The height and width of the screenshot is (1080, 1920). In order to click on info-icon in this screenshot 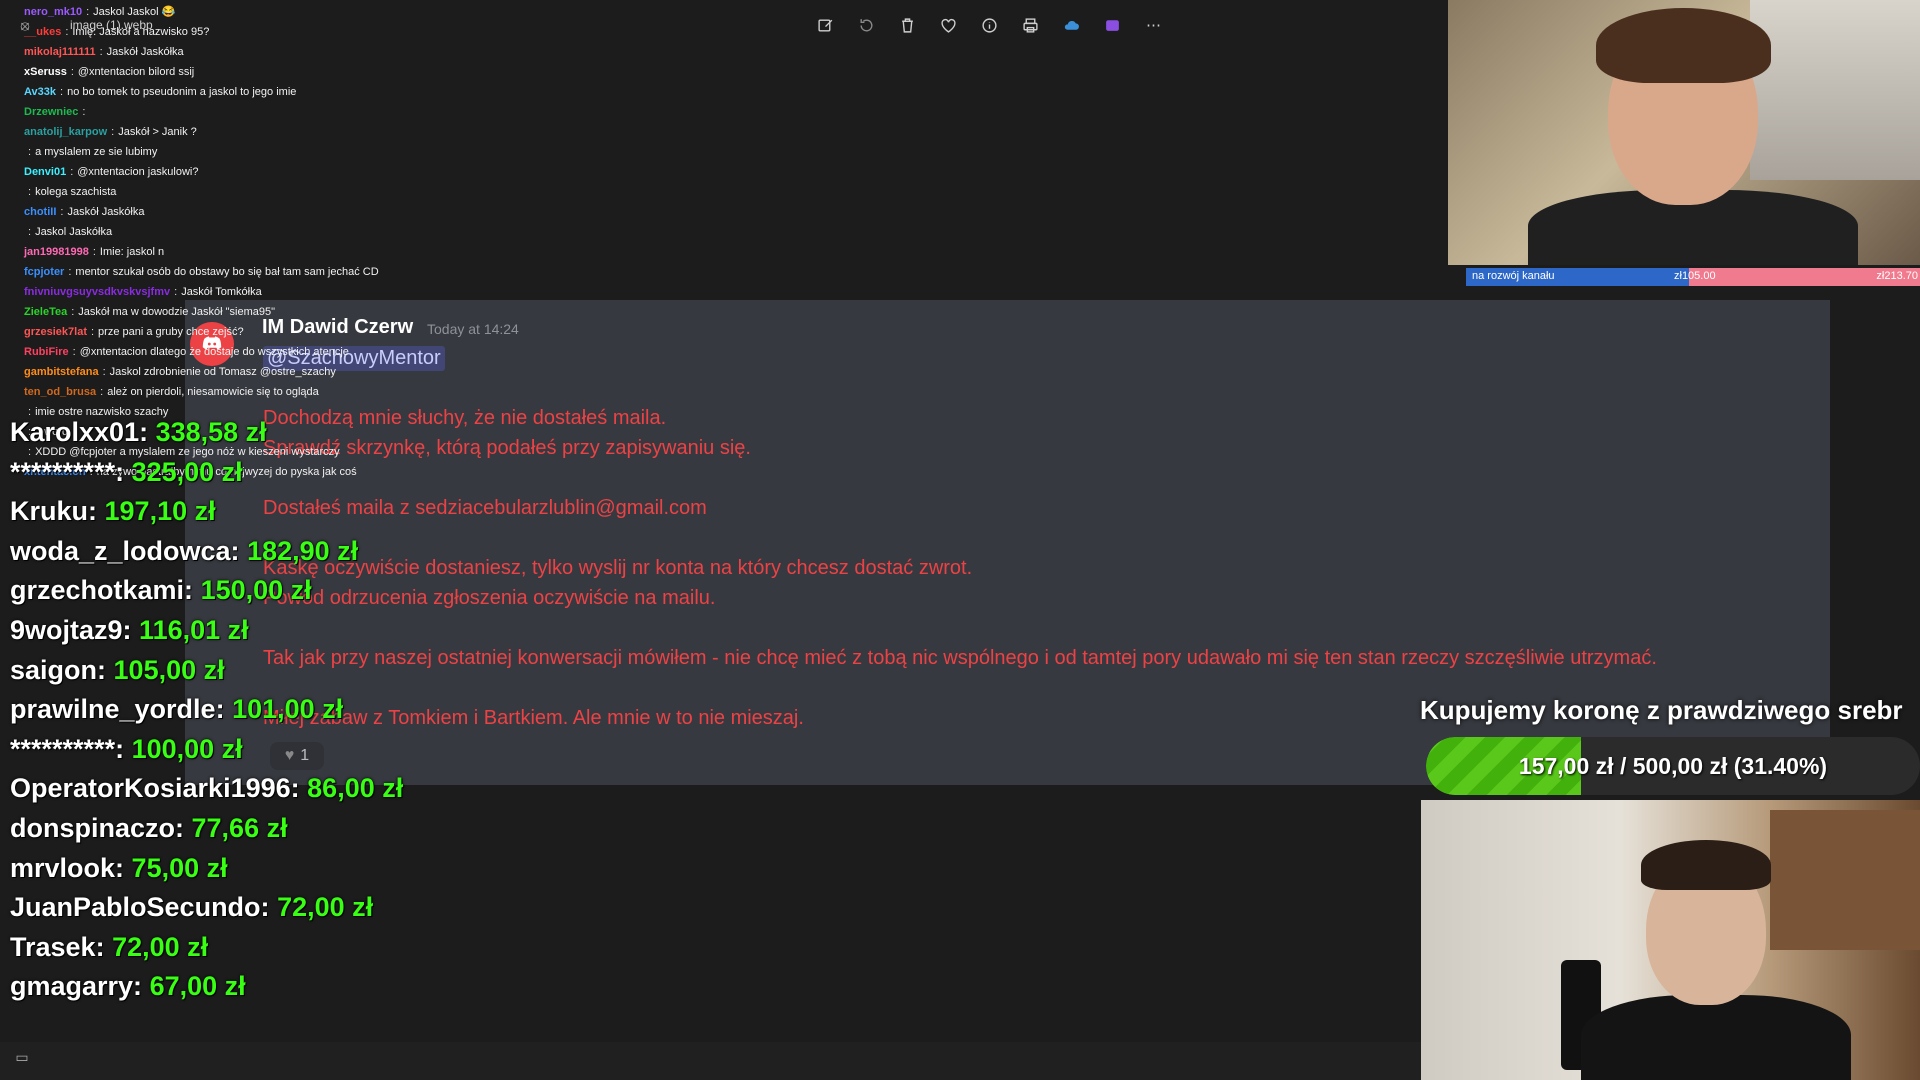, I will do `click(989, 25)`.